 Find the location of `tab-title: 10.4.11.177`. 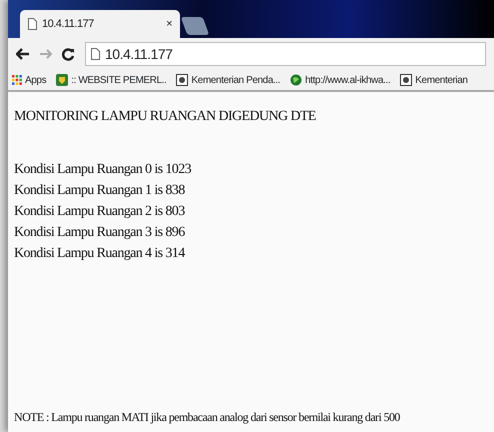

tab-title: 10.4.11.177 is located at coordinates (68, 24).